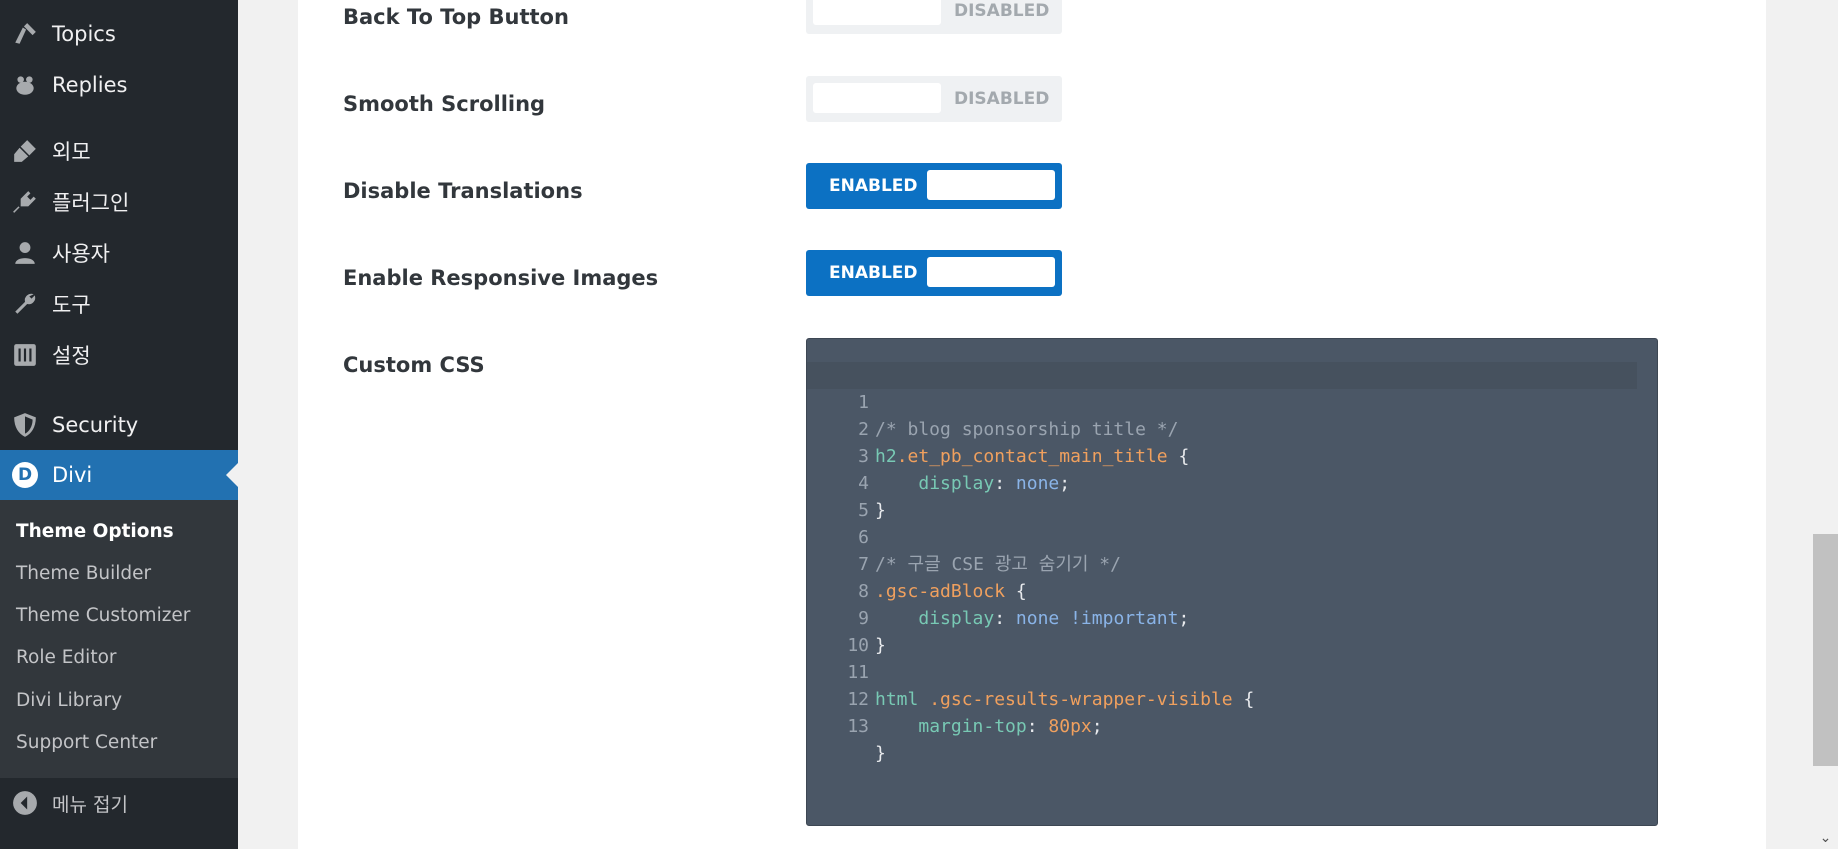 Image resolution: width=1838 pixels, height=849 pixels. What do you see at coordinates (1825, 650) in the screenshot?
I see `scrollbar-thumb` at bounding box center [1825, 650].